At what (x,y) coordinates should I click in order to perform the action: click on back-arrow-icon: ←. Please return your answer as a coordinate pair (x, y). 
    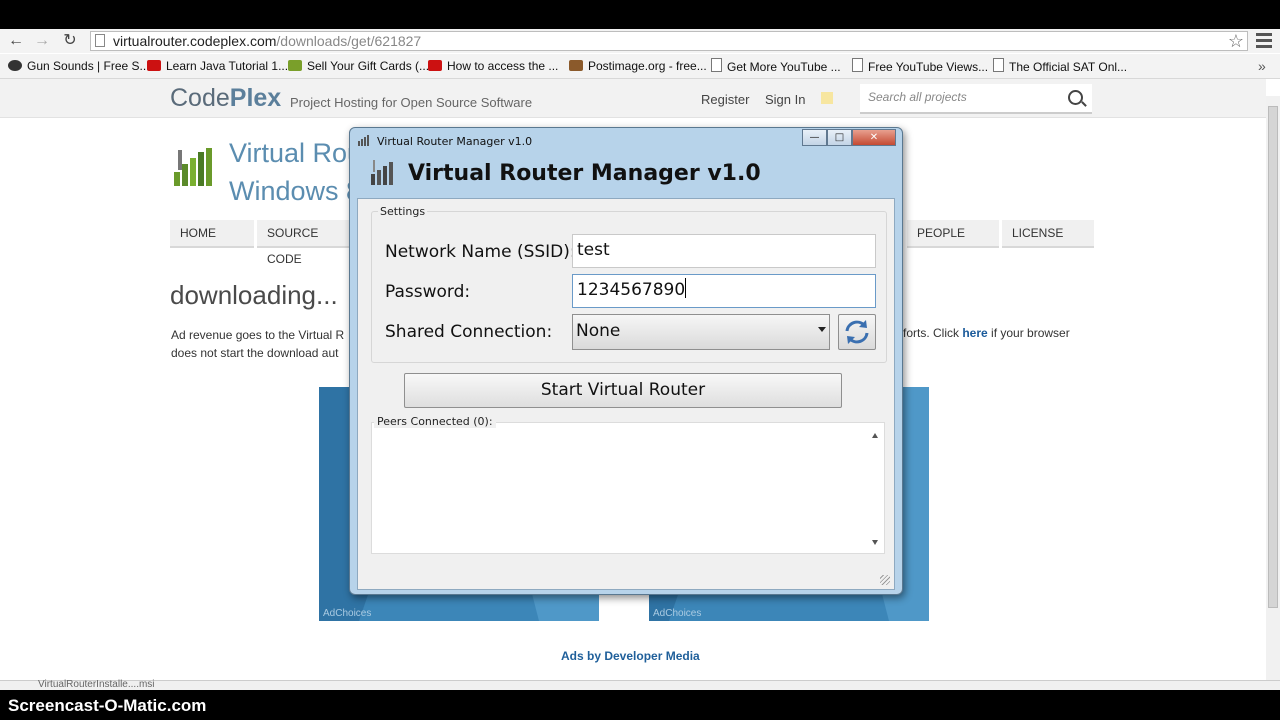
    Looking at the image, I should click on (16, 41).